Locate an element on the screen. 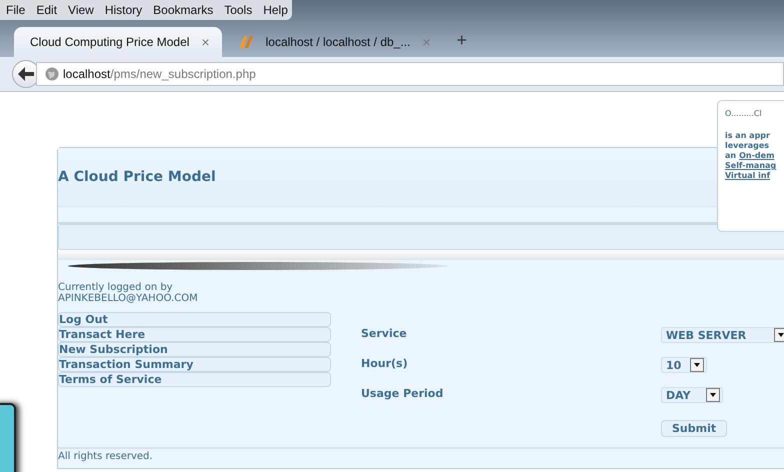  menu-item: Tools is located at coordinates (238, 10).